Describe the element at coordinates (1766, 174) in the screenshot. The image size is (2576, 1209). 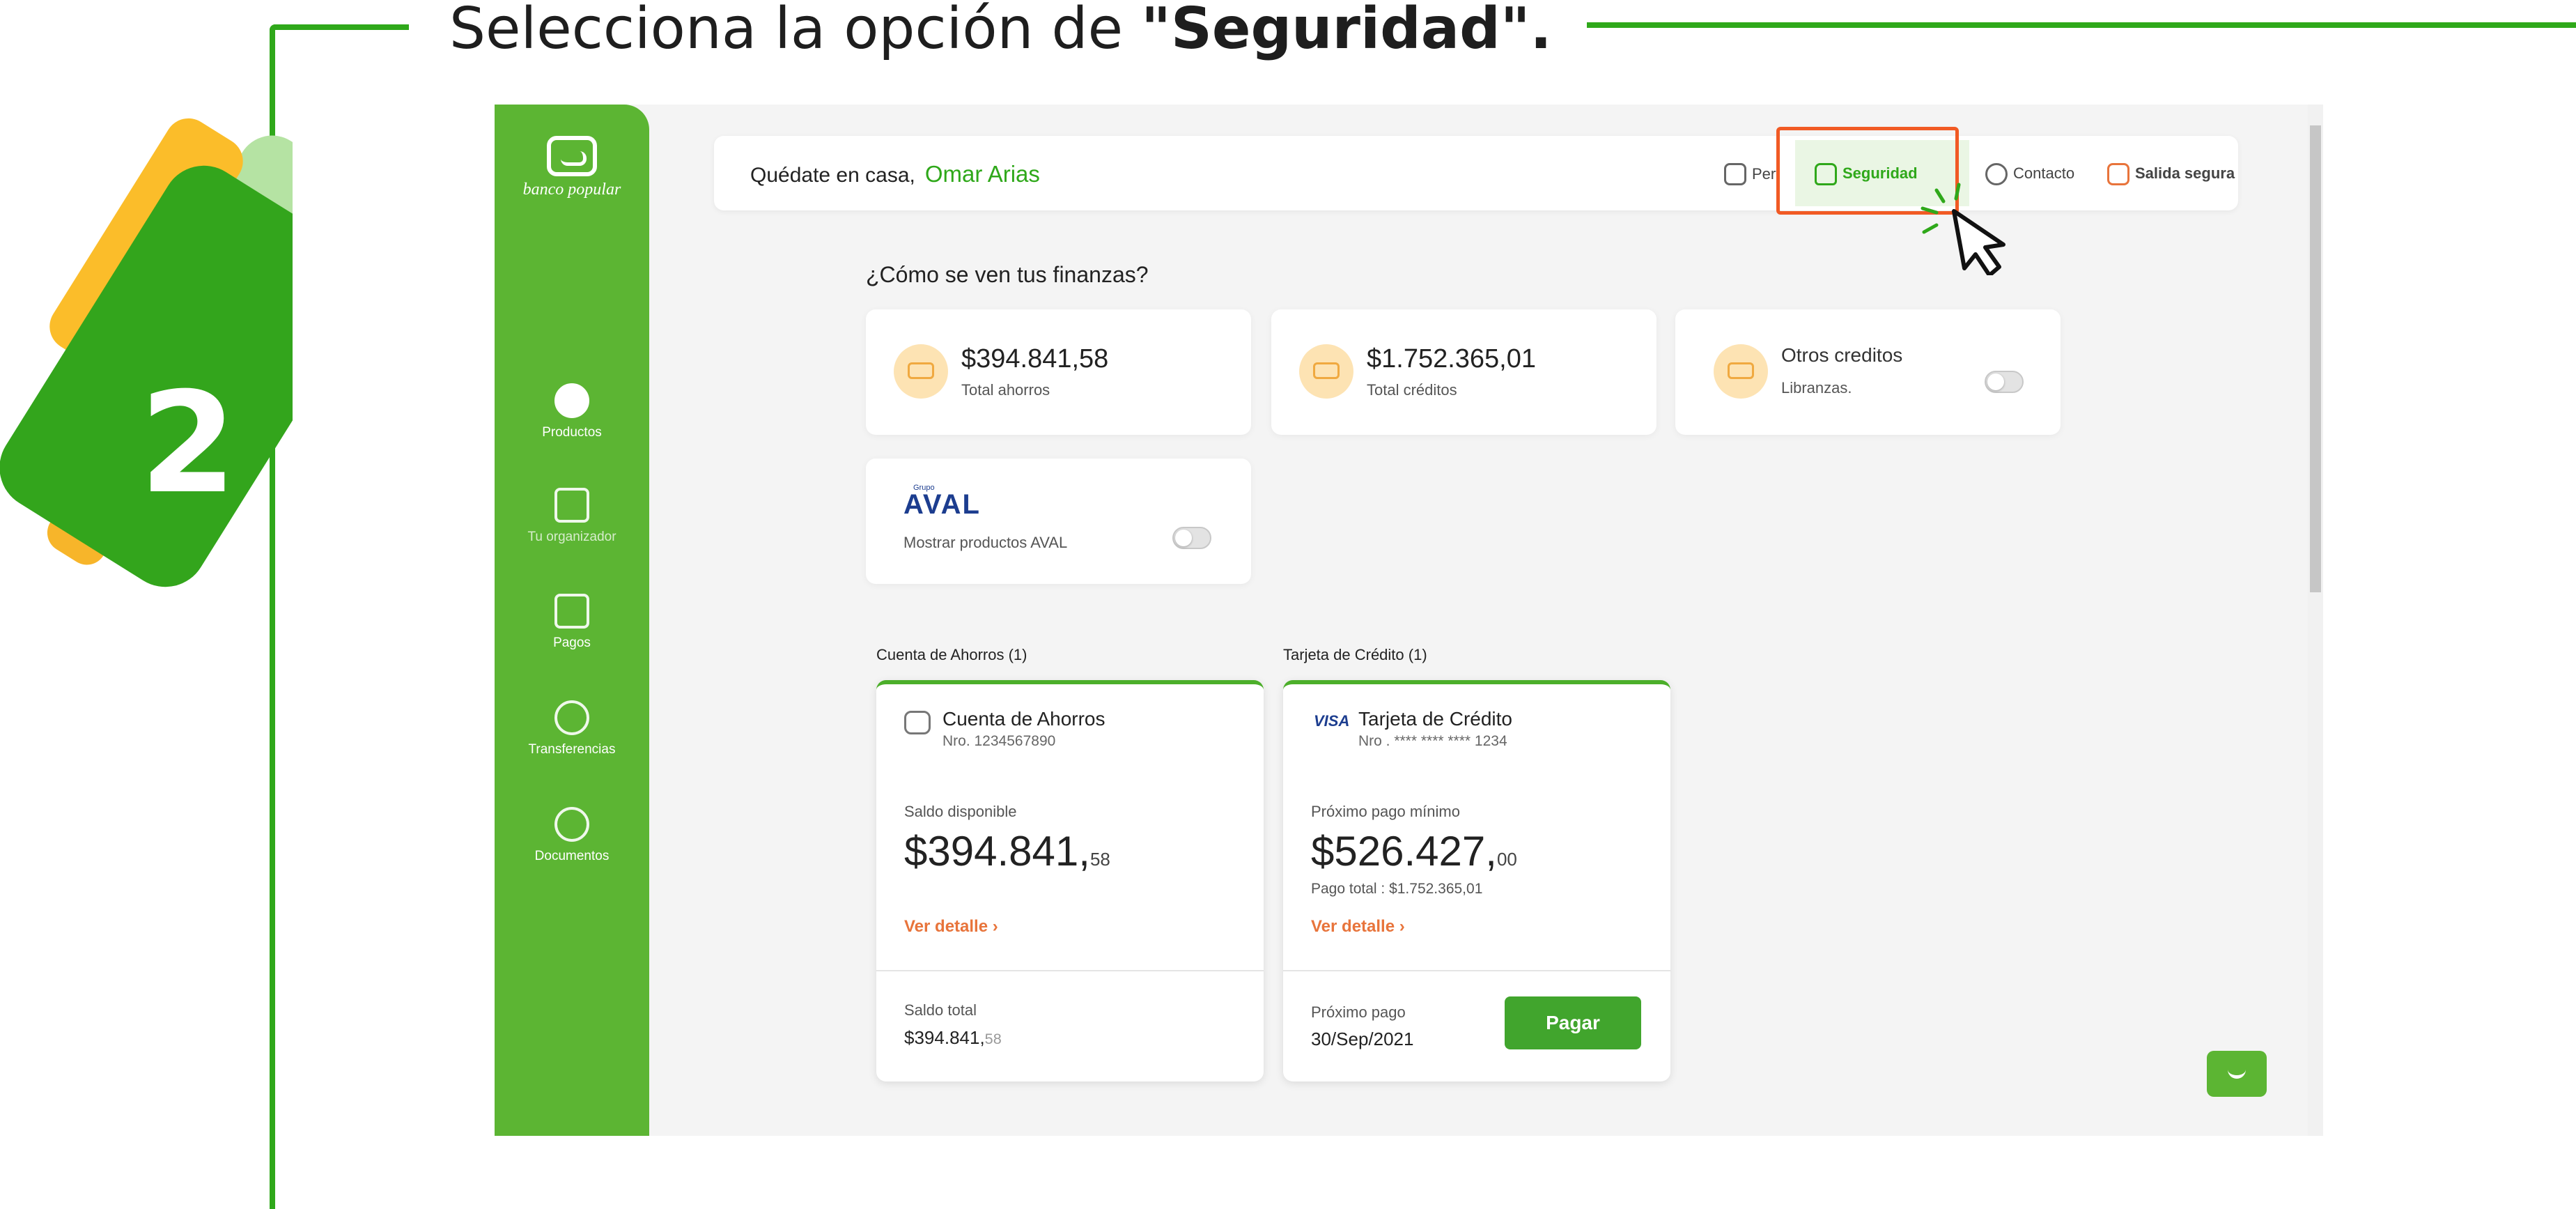
I see `nav-perfil-label: Perfil` at that location.